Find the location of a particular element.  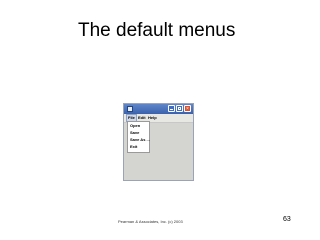

menu-item-open: Open is located at coordinates (138, 125).